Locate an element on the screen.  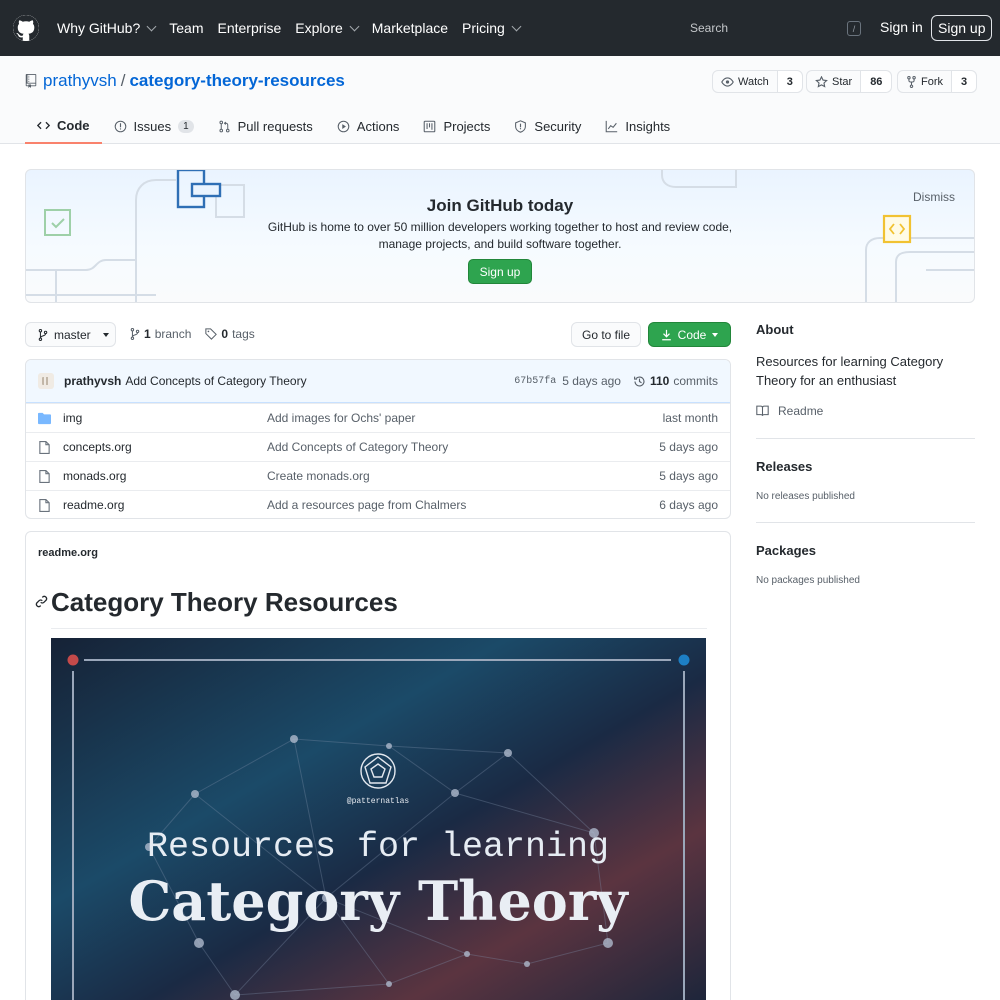
fork-count: 3 is located at coordinates (964, 81).